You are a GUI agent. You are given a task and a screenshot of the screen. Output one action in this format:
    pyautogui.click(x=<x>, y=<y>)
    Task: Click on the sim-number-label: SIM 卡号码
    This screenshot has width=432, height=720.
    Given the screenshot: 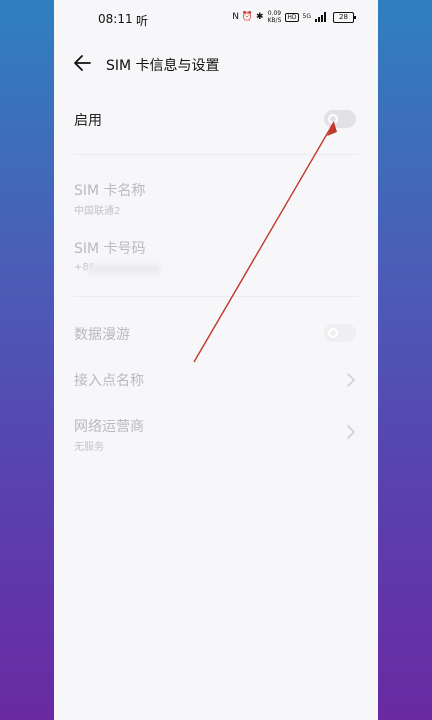 What is the action you would take?
    pyautogui.click(x=110, y=249)
    